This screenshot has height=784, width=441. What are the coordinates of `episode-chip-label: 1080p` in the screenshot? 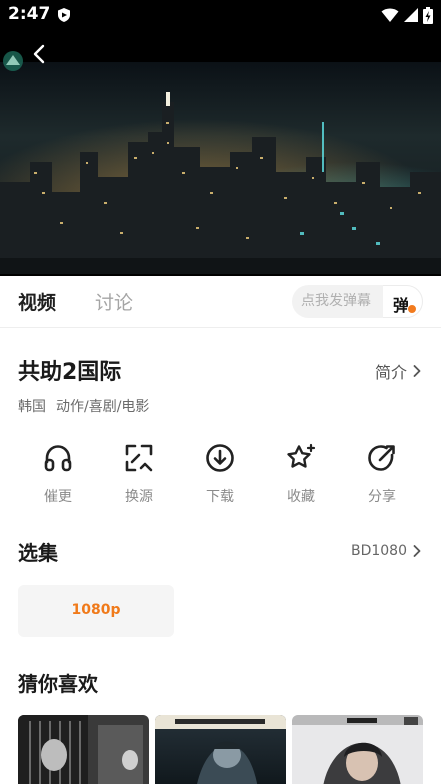 It's located at (96, 610).